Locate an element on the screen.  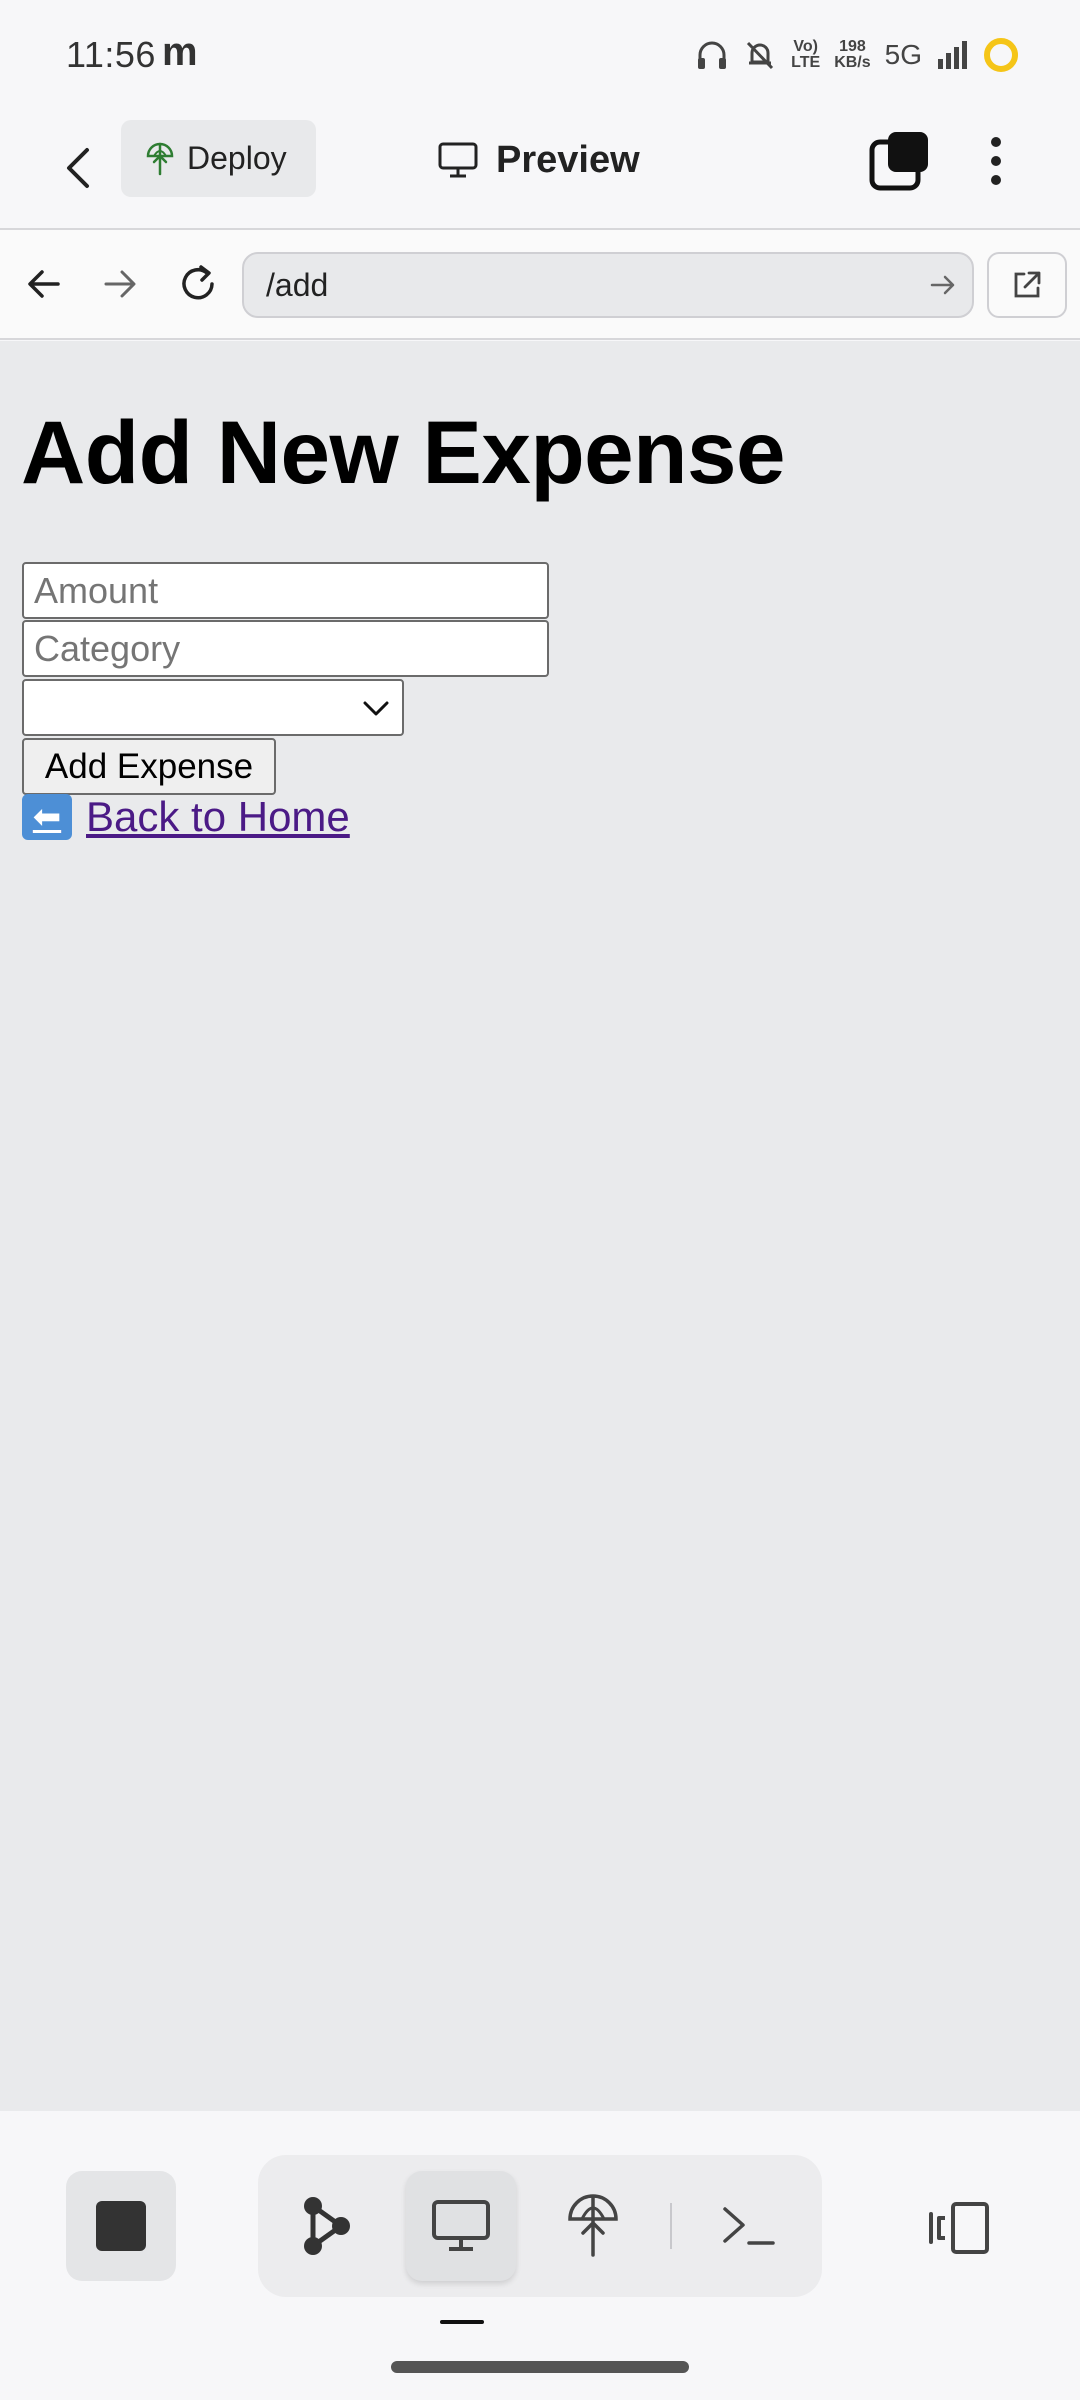
preview-title: Preview is located at coordinates (539, 160).